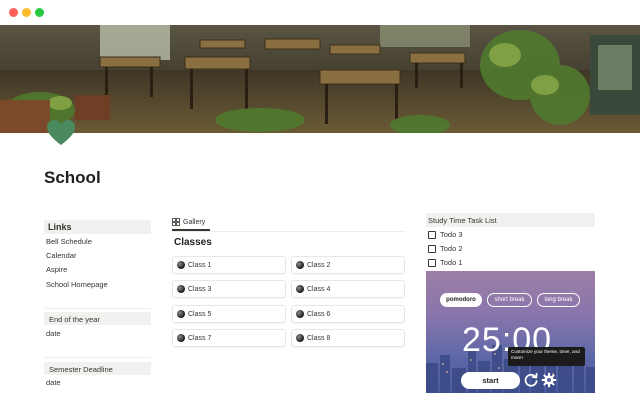  What do you see at coordinates (200, 314) in the screenshot?
I see `card-label: Class 5` at bounding box center [200, 314].